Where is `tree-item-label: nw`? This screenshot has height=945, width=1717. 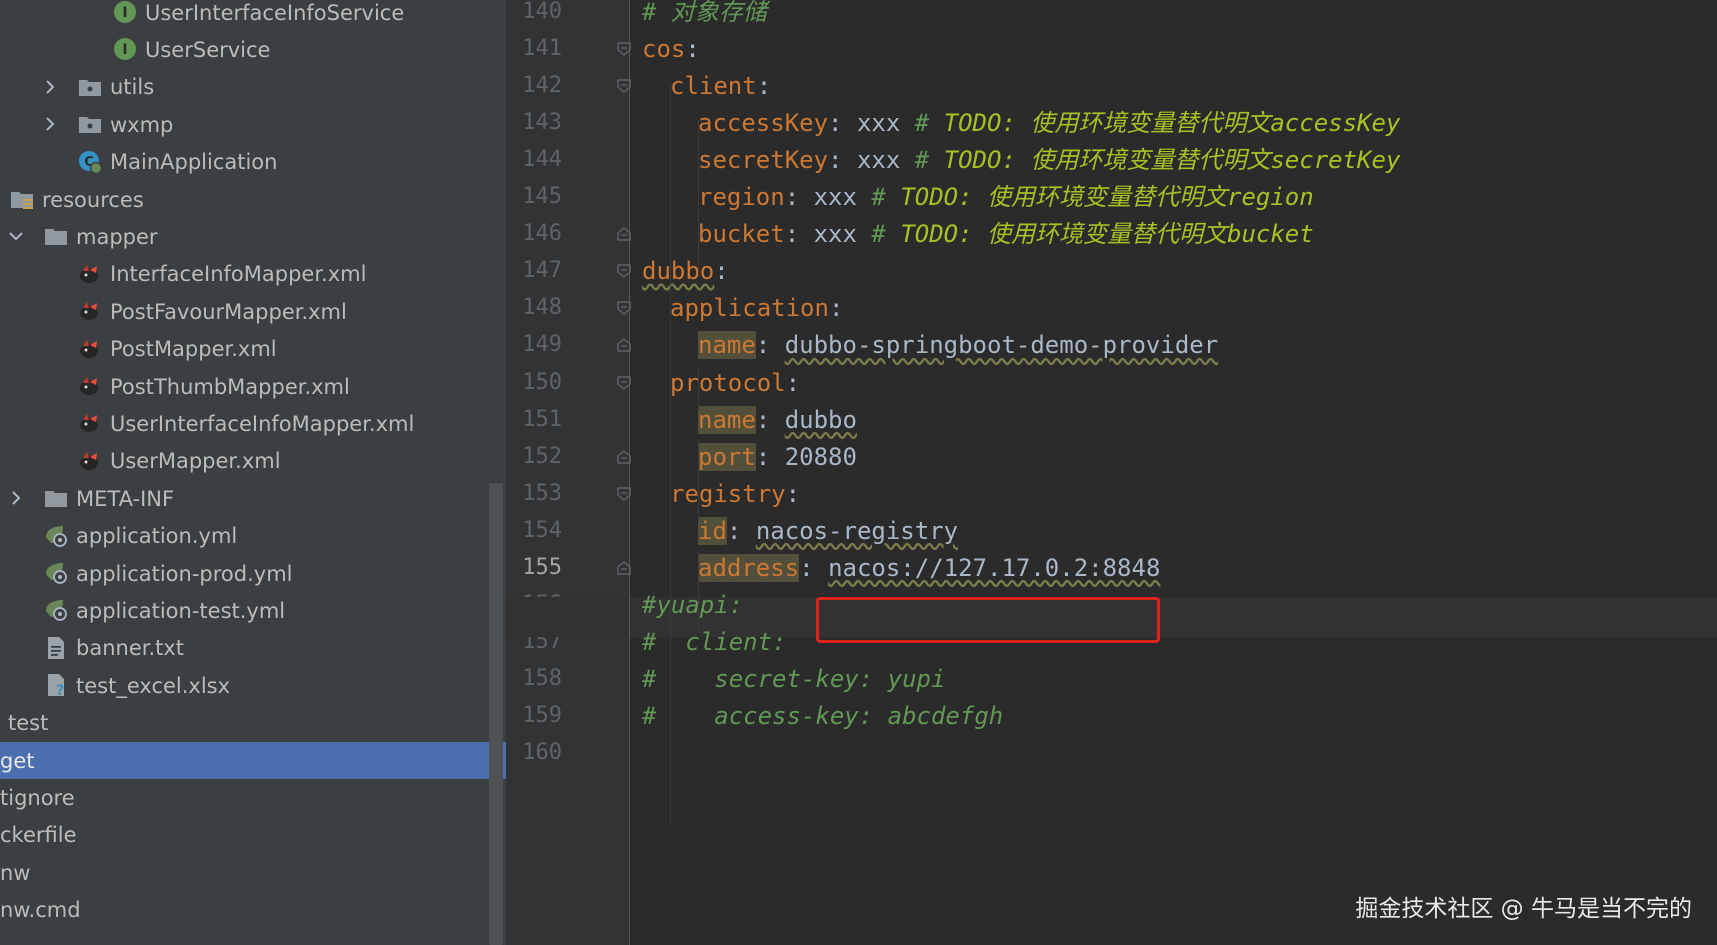 tree-item-label: nw is located at coordinates (15, 872).